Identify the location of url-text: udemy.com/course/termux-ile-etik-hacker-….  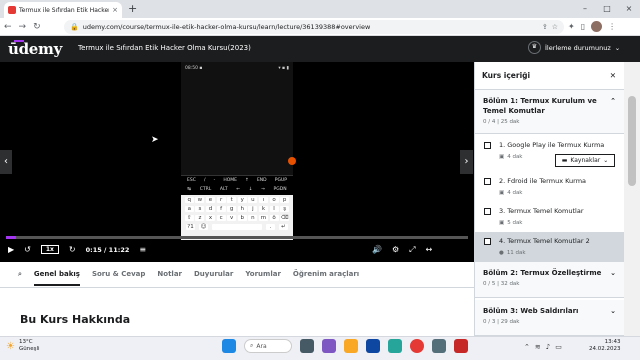
(310, 27).